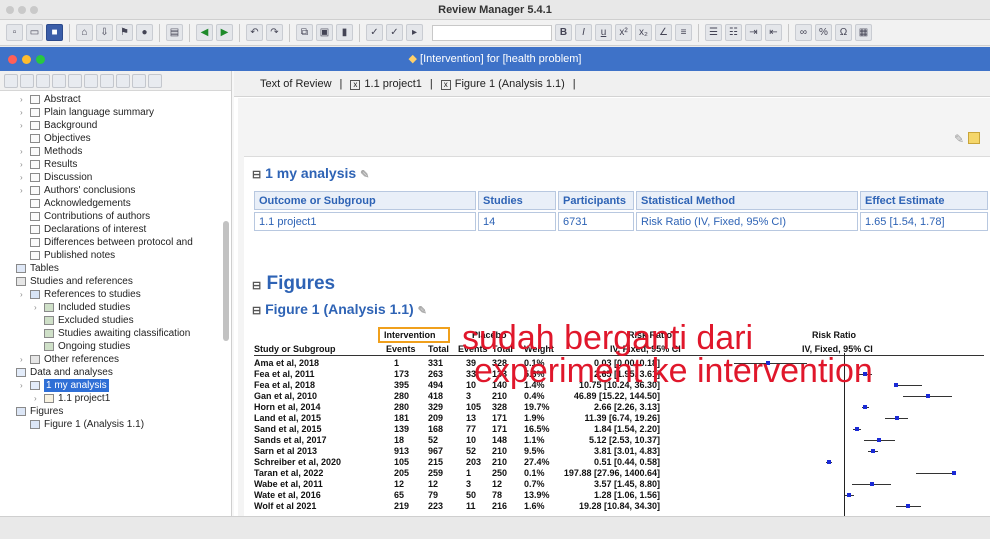 The image size is (990, 539). What do you see at coordinates (10, 10) in the screenshot?
I see `close-dot-icon` at bounding box center [10, 10].